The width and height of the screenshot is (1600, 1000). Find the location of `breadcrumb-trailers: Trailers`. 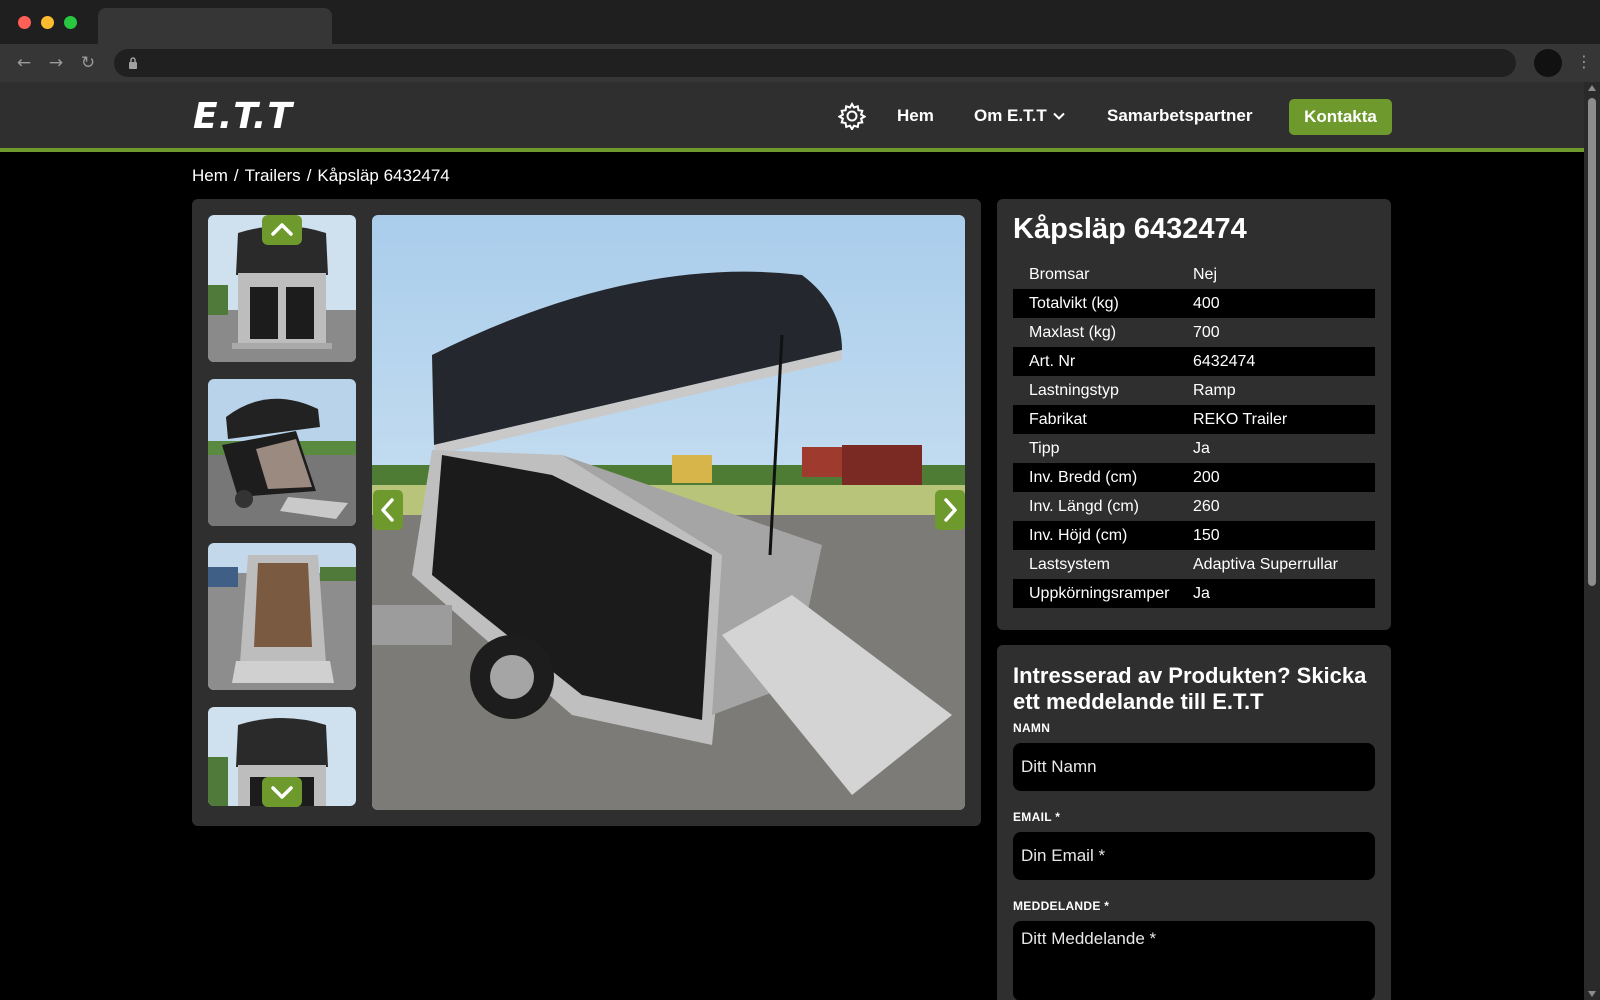

breadcrumb-trailers: Trailers is located at coordinates (273, 175).